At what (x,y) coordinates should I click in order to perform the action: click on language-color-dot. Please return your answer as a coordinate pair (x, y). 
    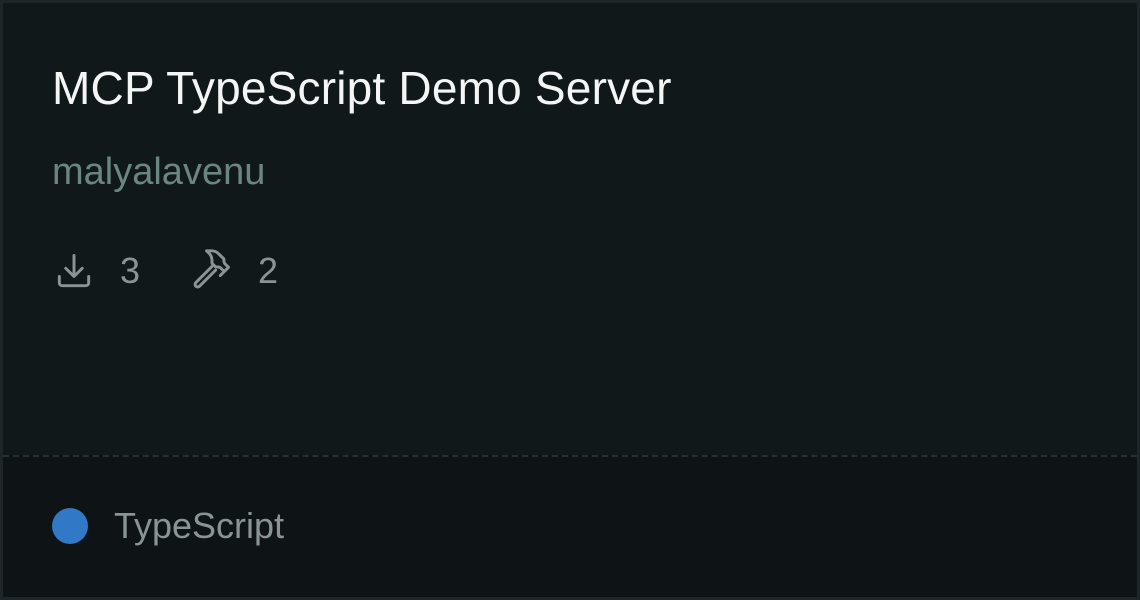
    Looking at the image, I should click on (70, 526).